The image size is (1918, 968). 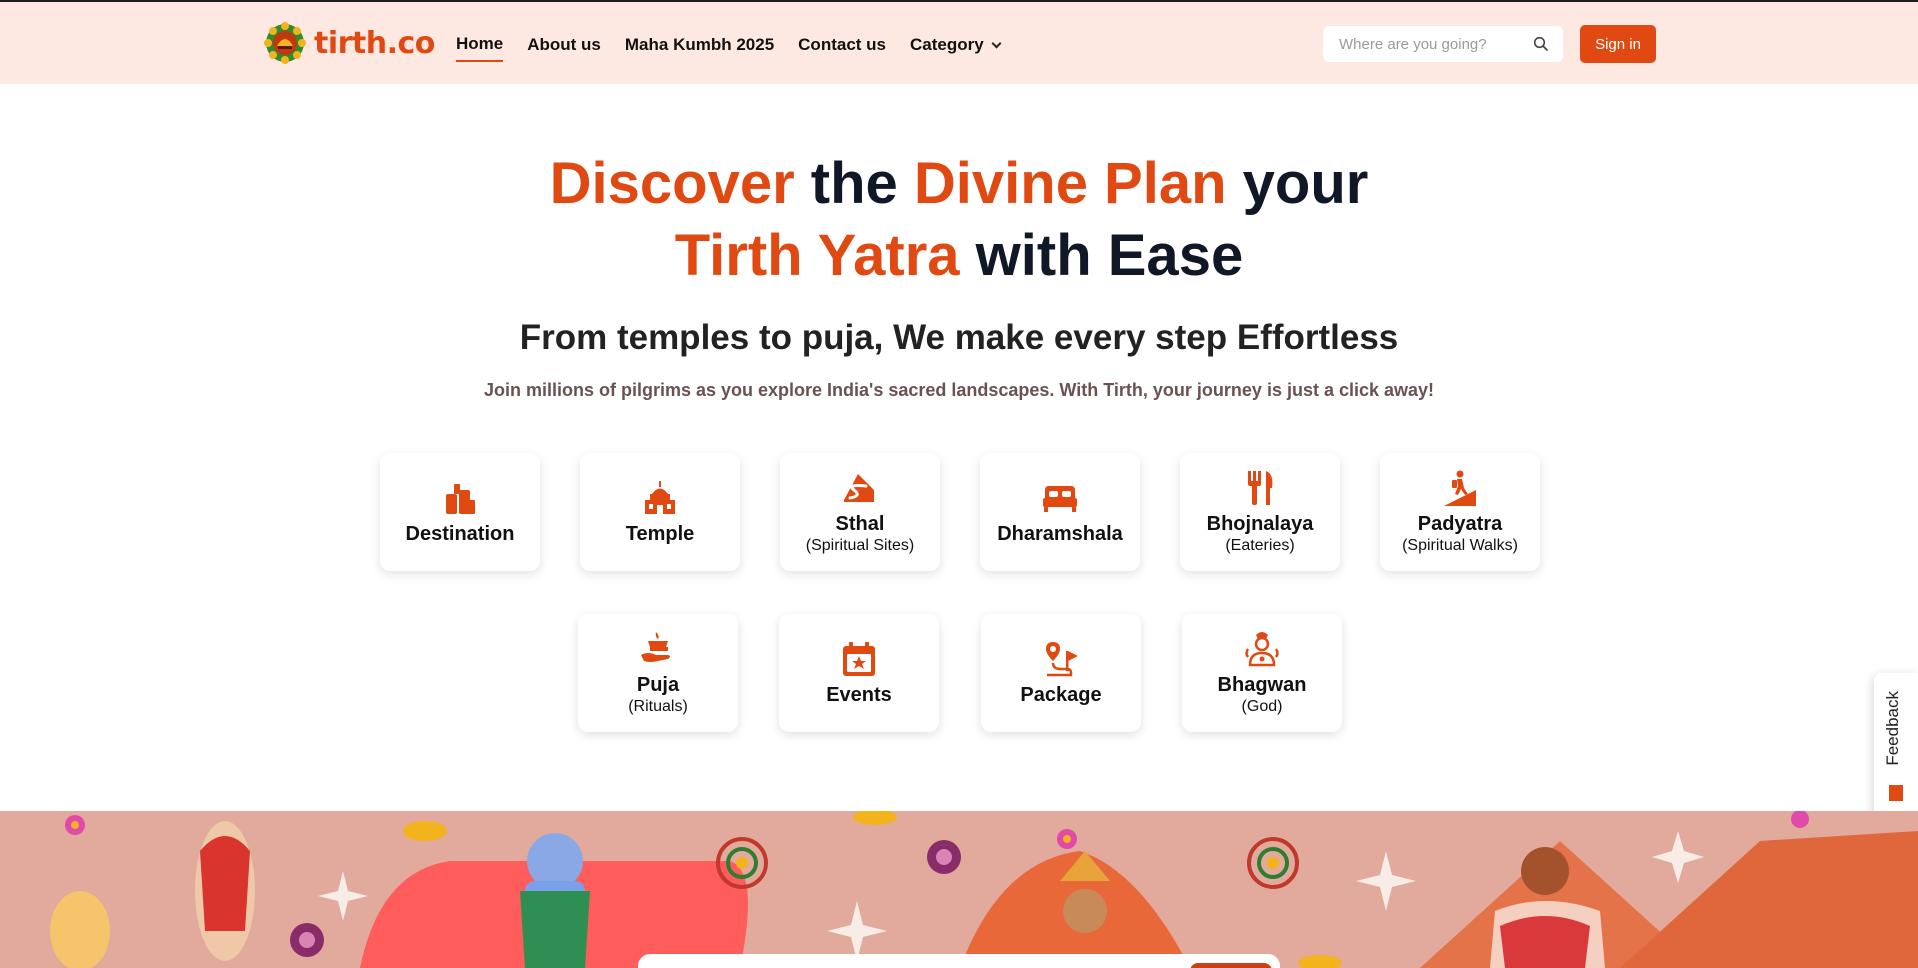 What do you see at coordinates (285, 43) in the screenshot?
I see `mandala-logo-icon` at bounding box center [285, 43].